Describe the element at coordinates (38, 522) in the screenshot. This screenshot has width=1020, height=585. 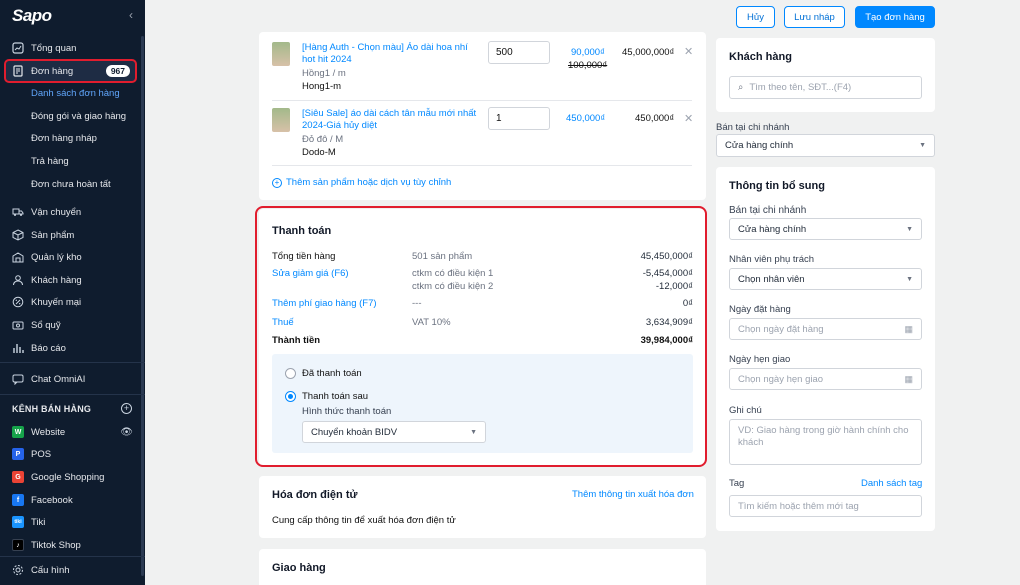
I see `channel-label: Tiki` at that location.